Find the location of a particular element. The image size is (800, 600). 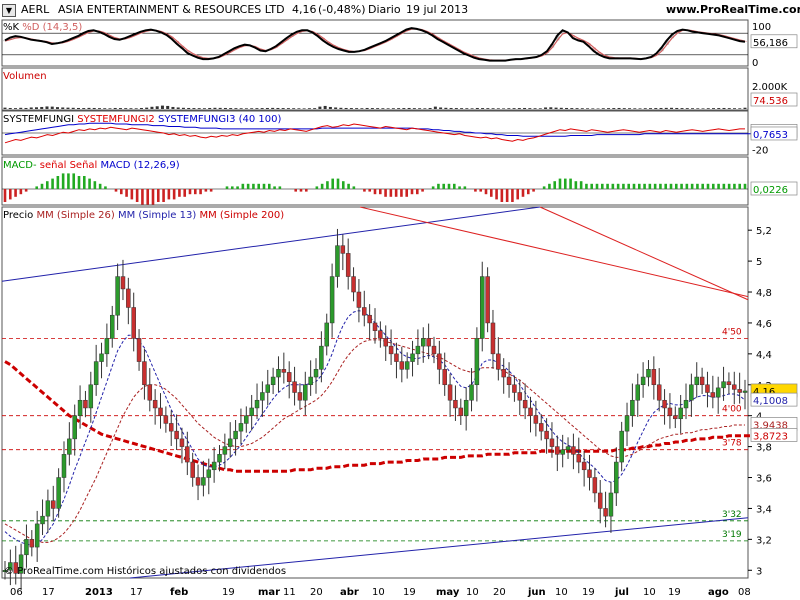

price-tick-2: 4,8 is located at coordinates (764, 293).